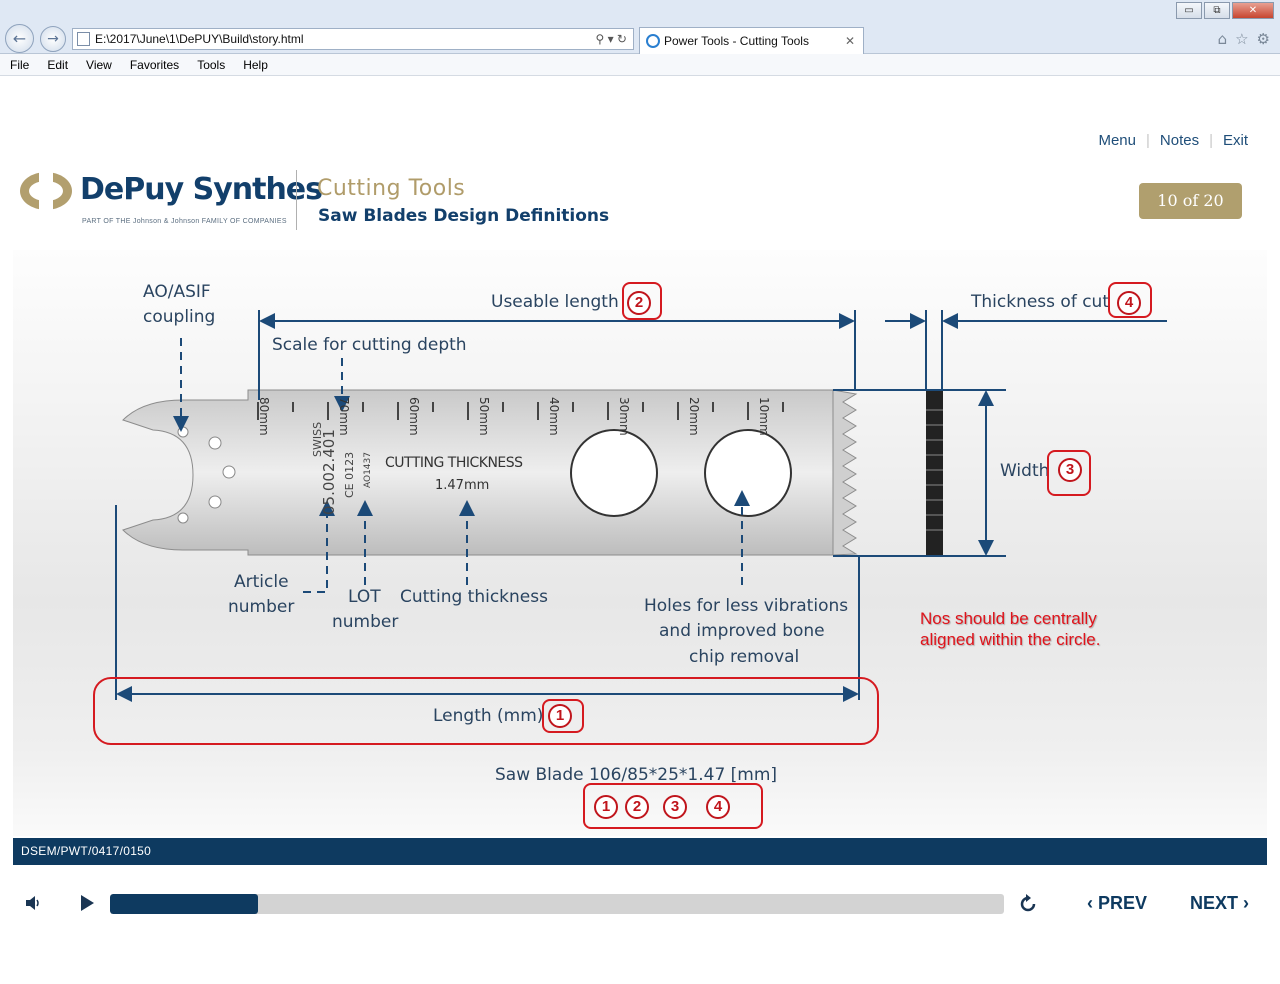  What do you see at coordinates (474, 597) in the screenshot?
I see `label-cutting-thickness: Cutting thickness` at bounding box center [474, 597].